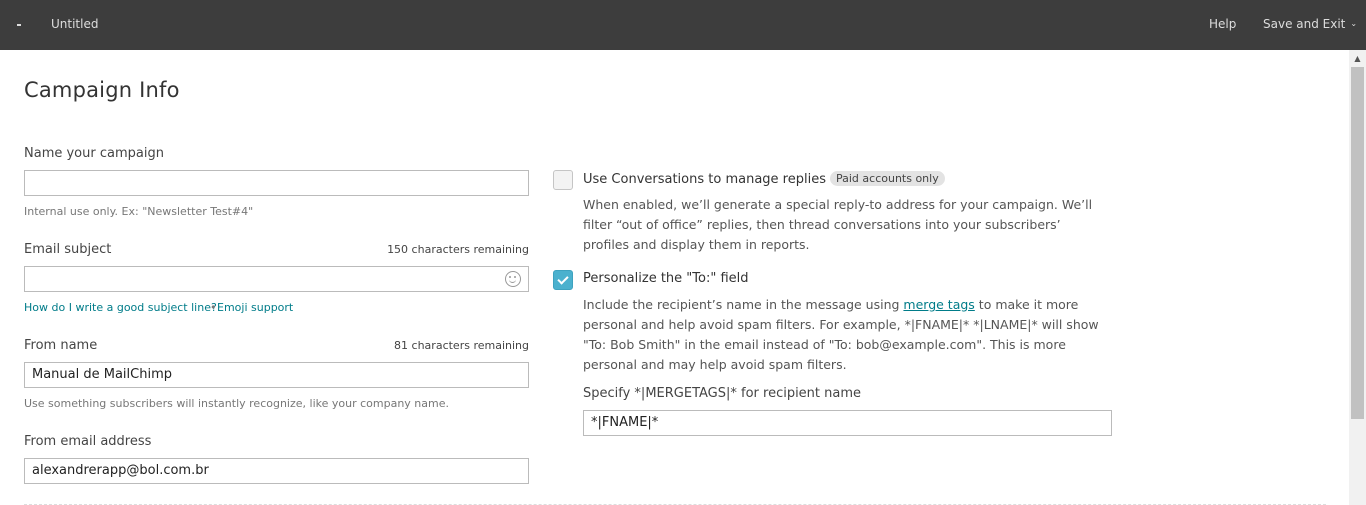  I want to click on chevron-down-icon: ⌄, so click(1354, 23).